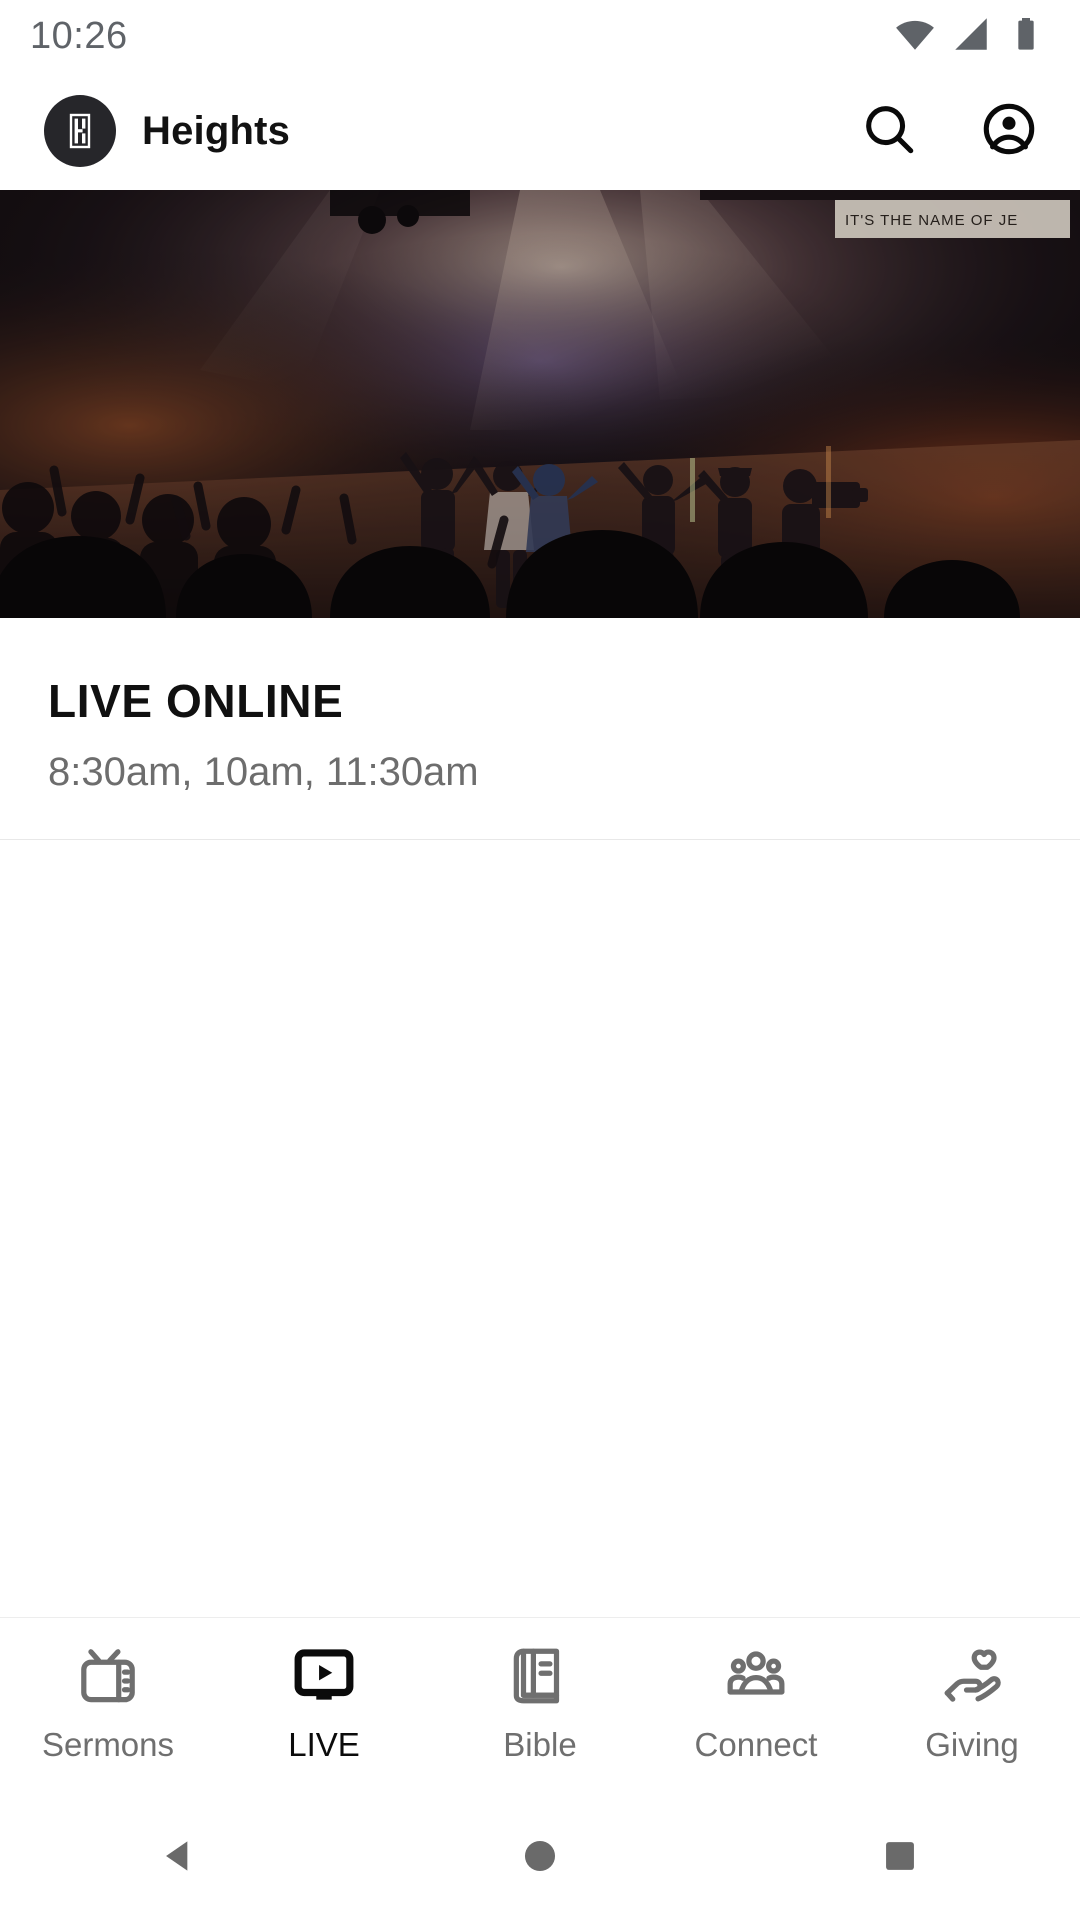 This screenshot has width=1080, height=1920. I want to click on cellular-signal-icon, so click(971, 36).